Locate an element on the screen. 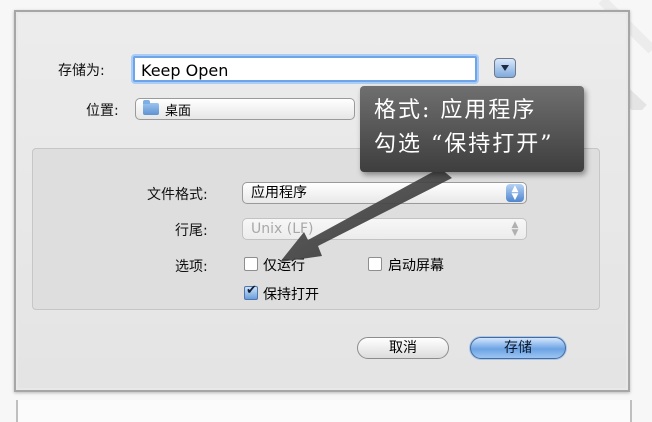 This screenshot has height=422, width=652. startup-screen-checkbox is located at coordinates (375, 264).